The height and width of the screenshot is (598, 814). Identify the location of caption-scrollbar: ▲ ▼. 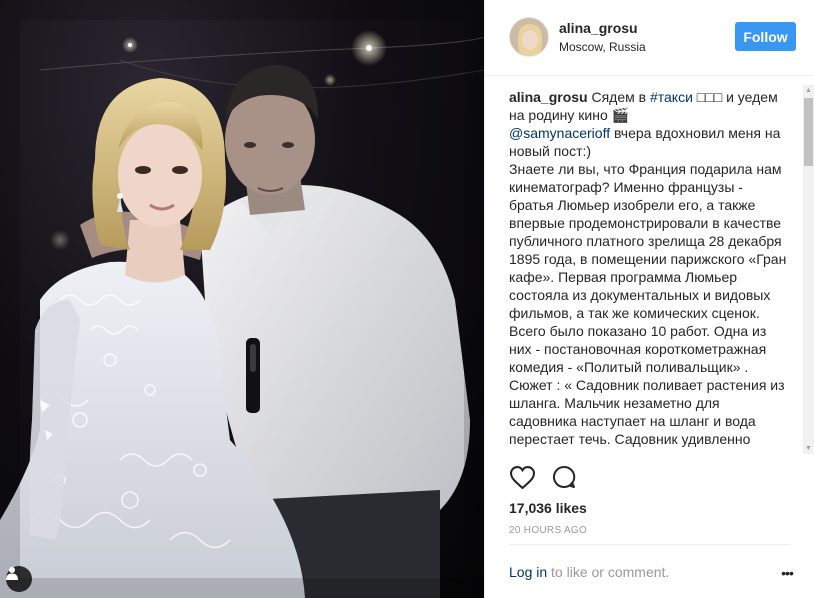
(808, 269).